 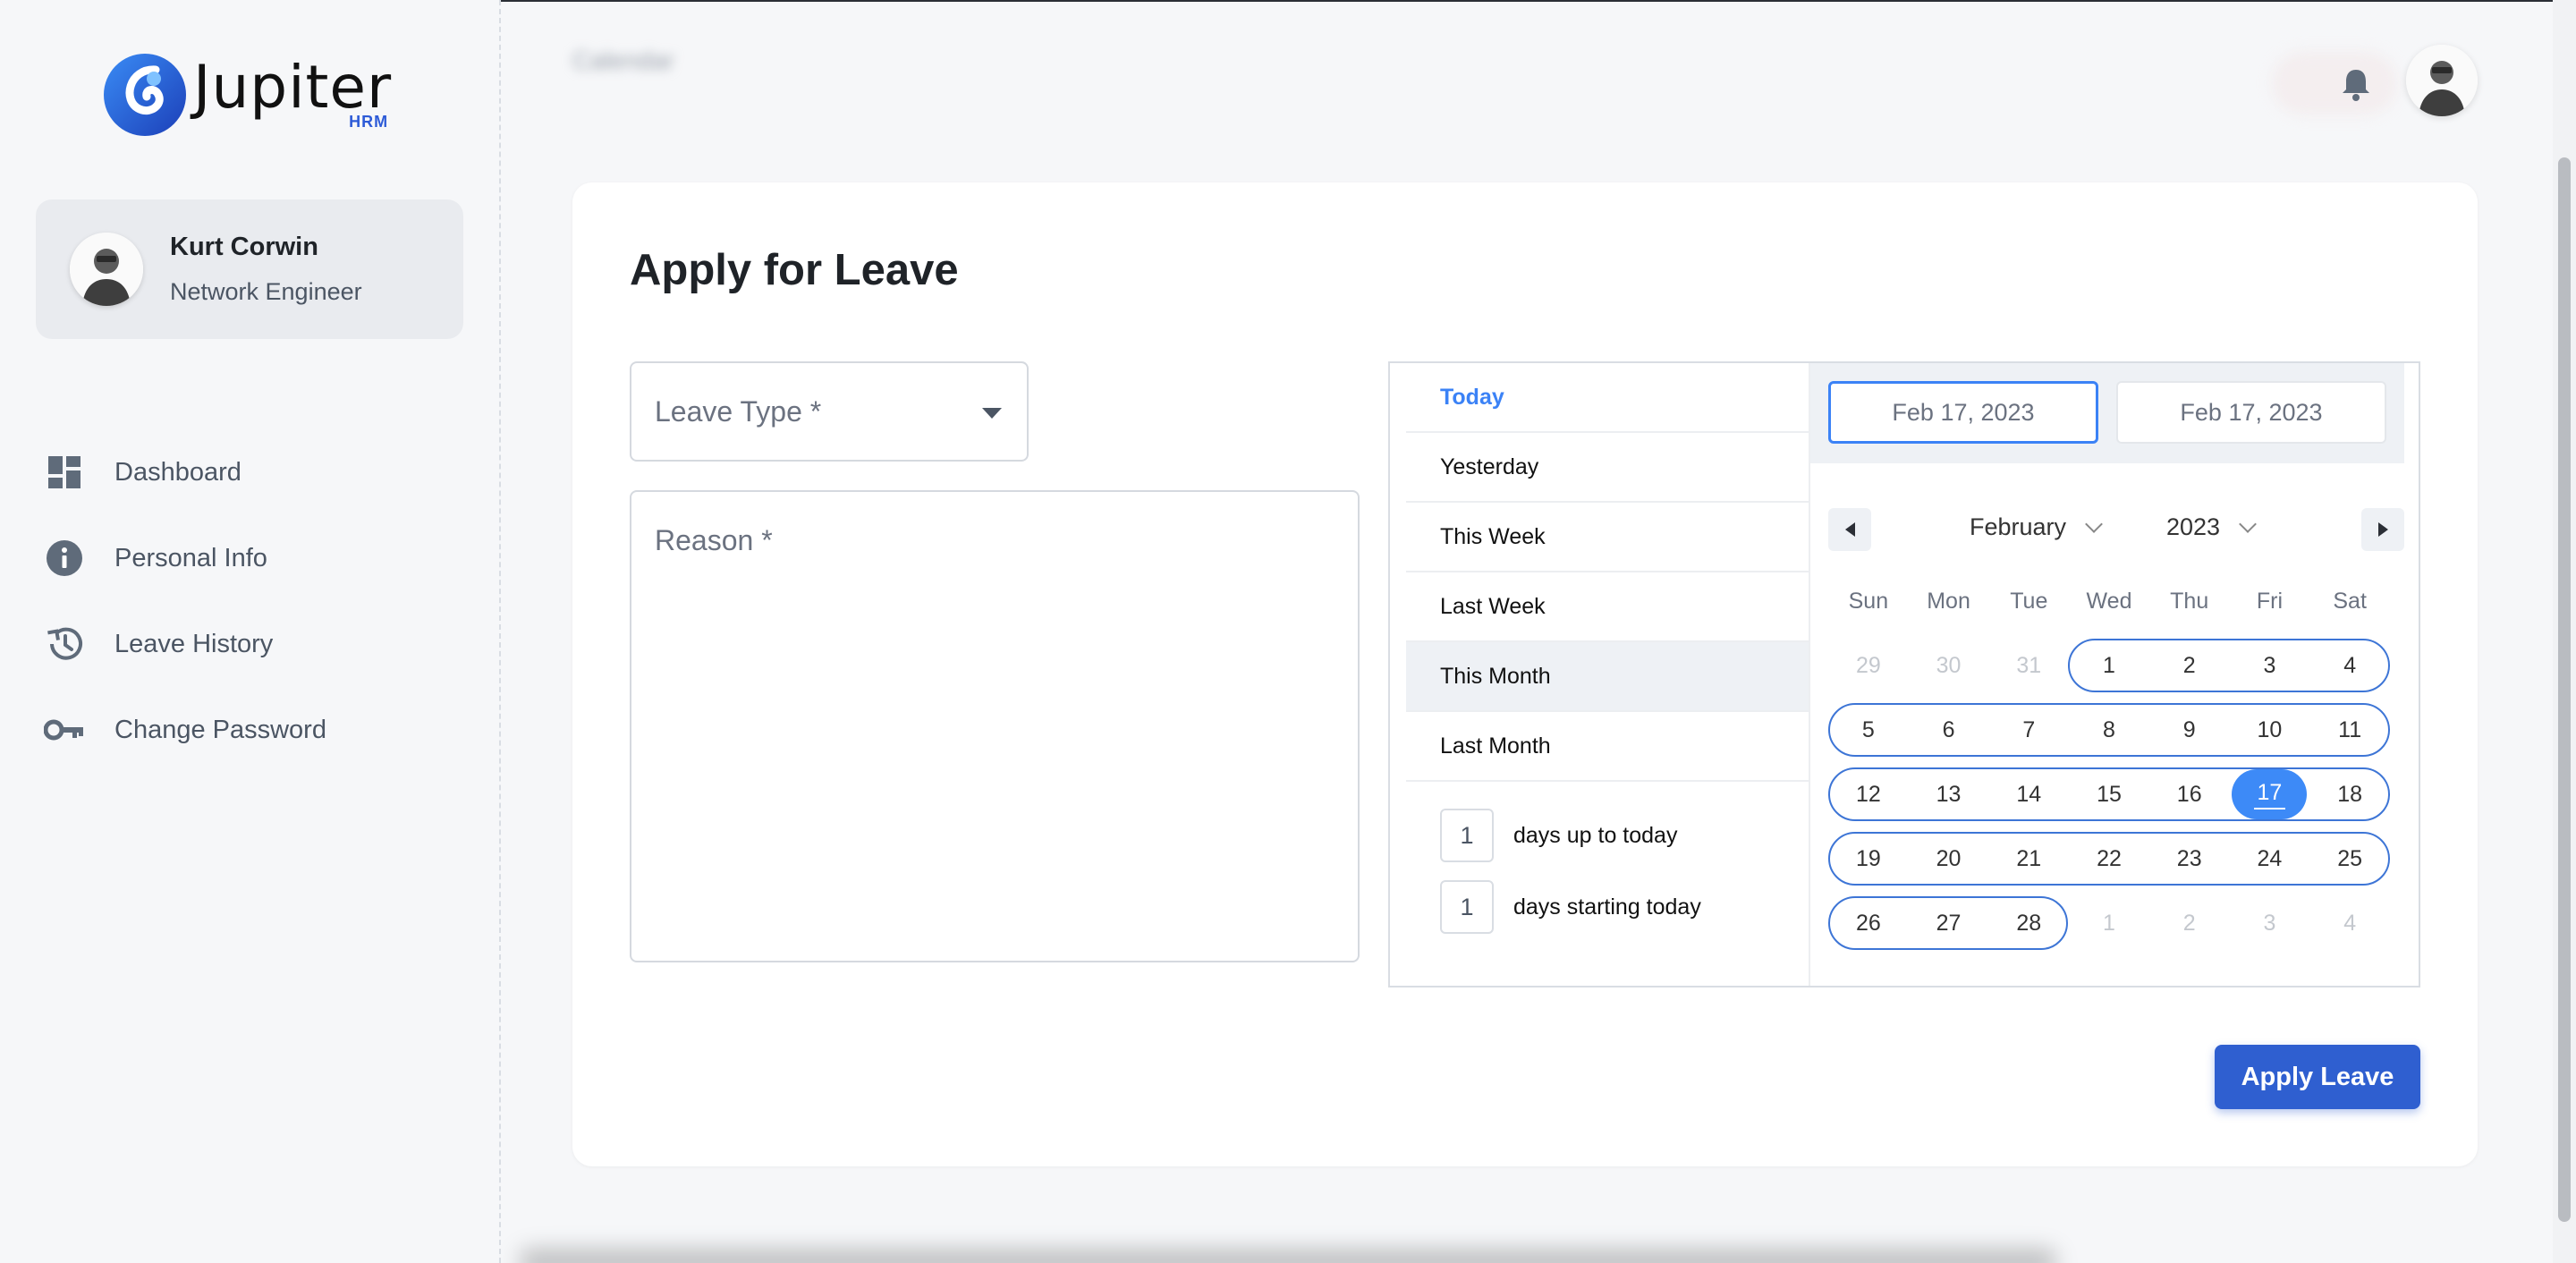 What do you see at coordinates (1963, 412) in the screenshot?
I see `start-date-input: Feb 17, 2023` at bounding box center [1963, 412].